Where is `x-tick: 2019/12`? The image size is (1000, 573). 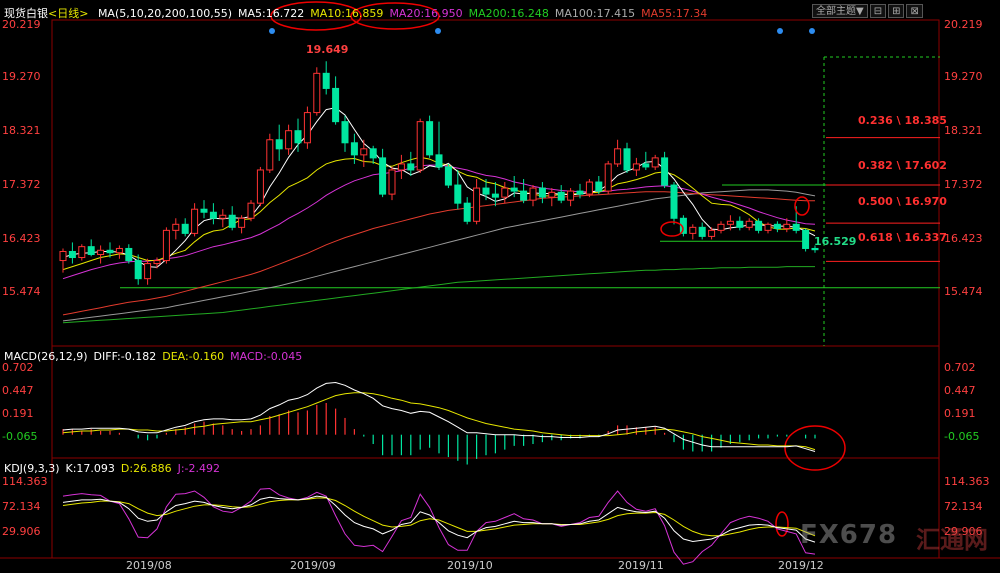
x-tick: 2019/12 is located at coordinates (801, 565).